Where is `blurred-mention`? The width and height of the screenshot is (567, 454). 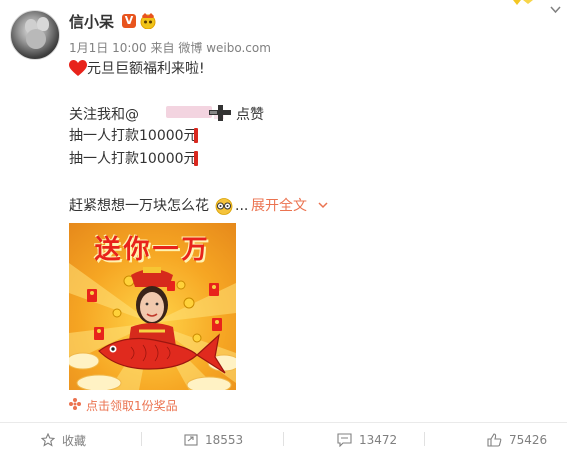
blurred-mention is located at coordinates (189, 112).